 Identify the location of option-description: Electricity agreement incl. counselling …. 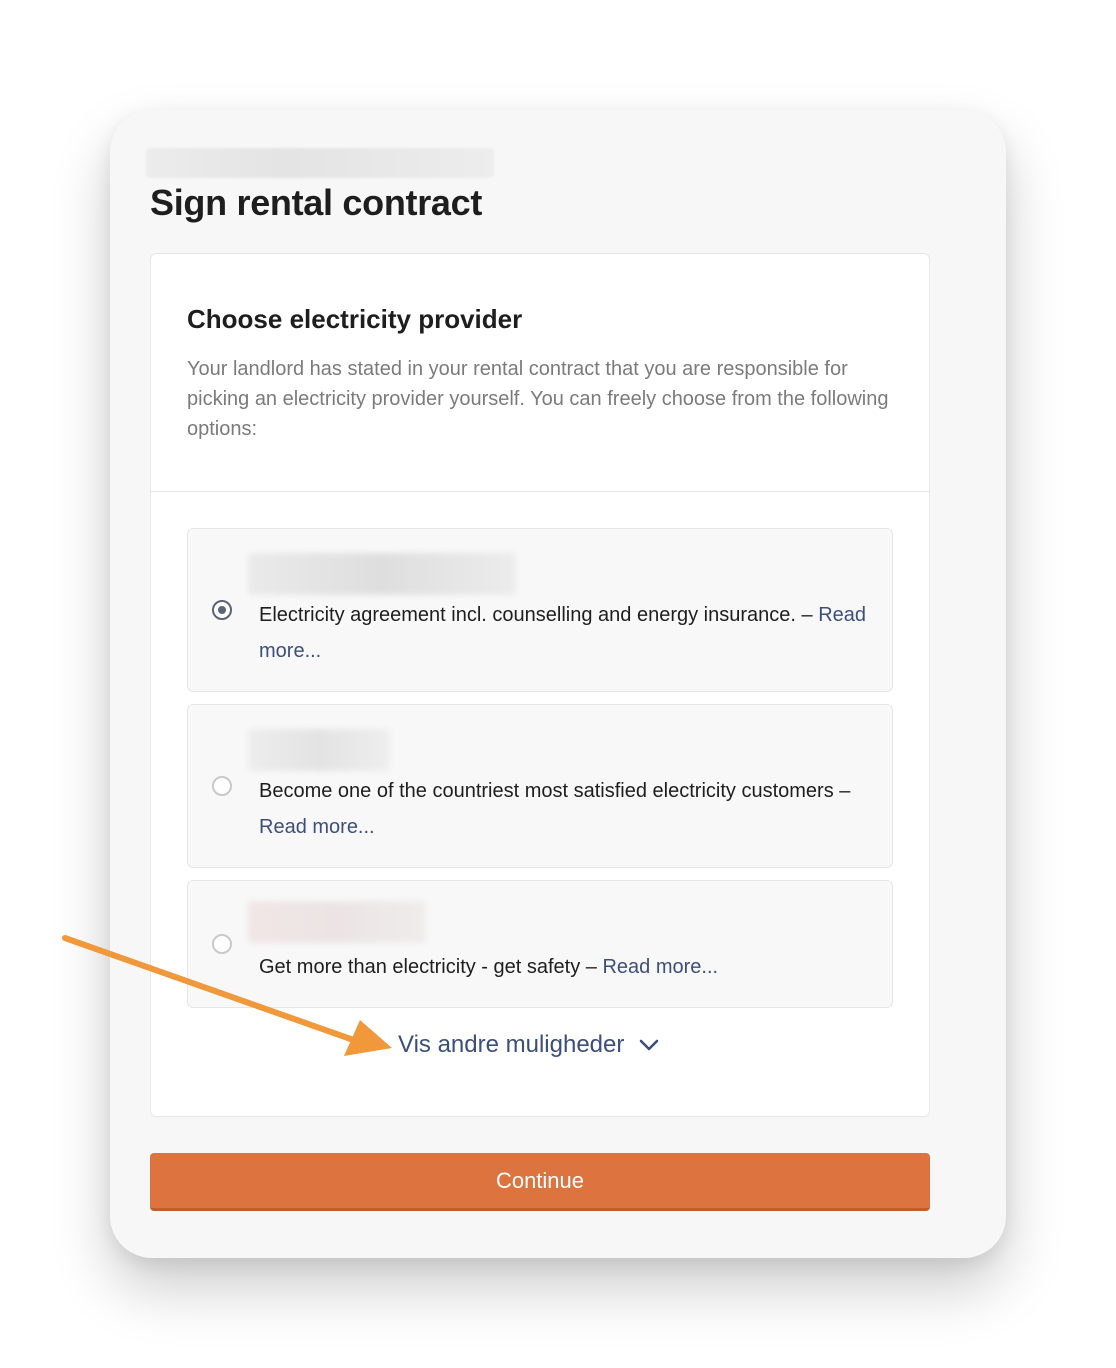
(569, 633).